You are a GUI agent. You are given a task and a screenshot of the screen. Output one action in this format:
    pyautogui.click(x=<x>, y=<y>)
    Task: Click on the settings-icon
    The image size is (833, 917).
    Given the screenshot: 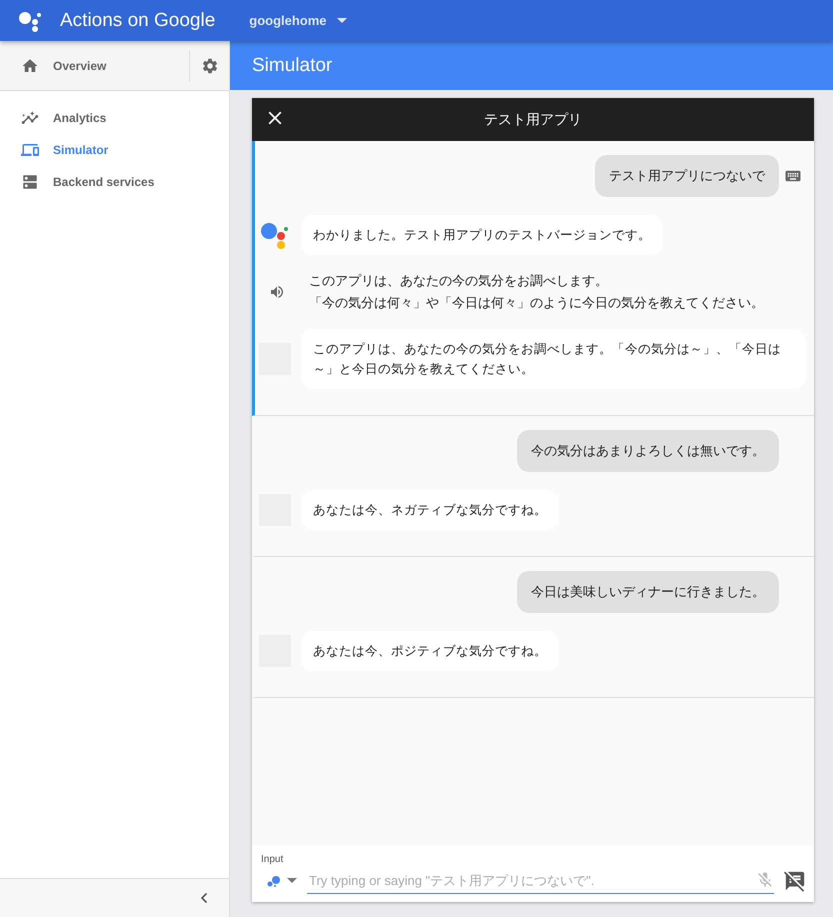 What is the action you would take?
    pyautogui.click(x=209, y=65)
    